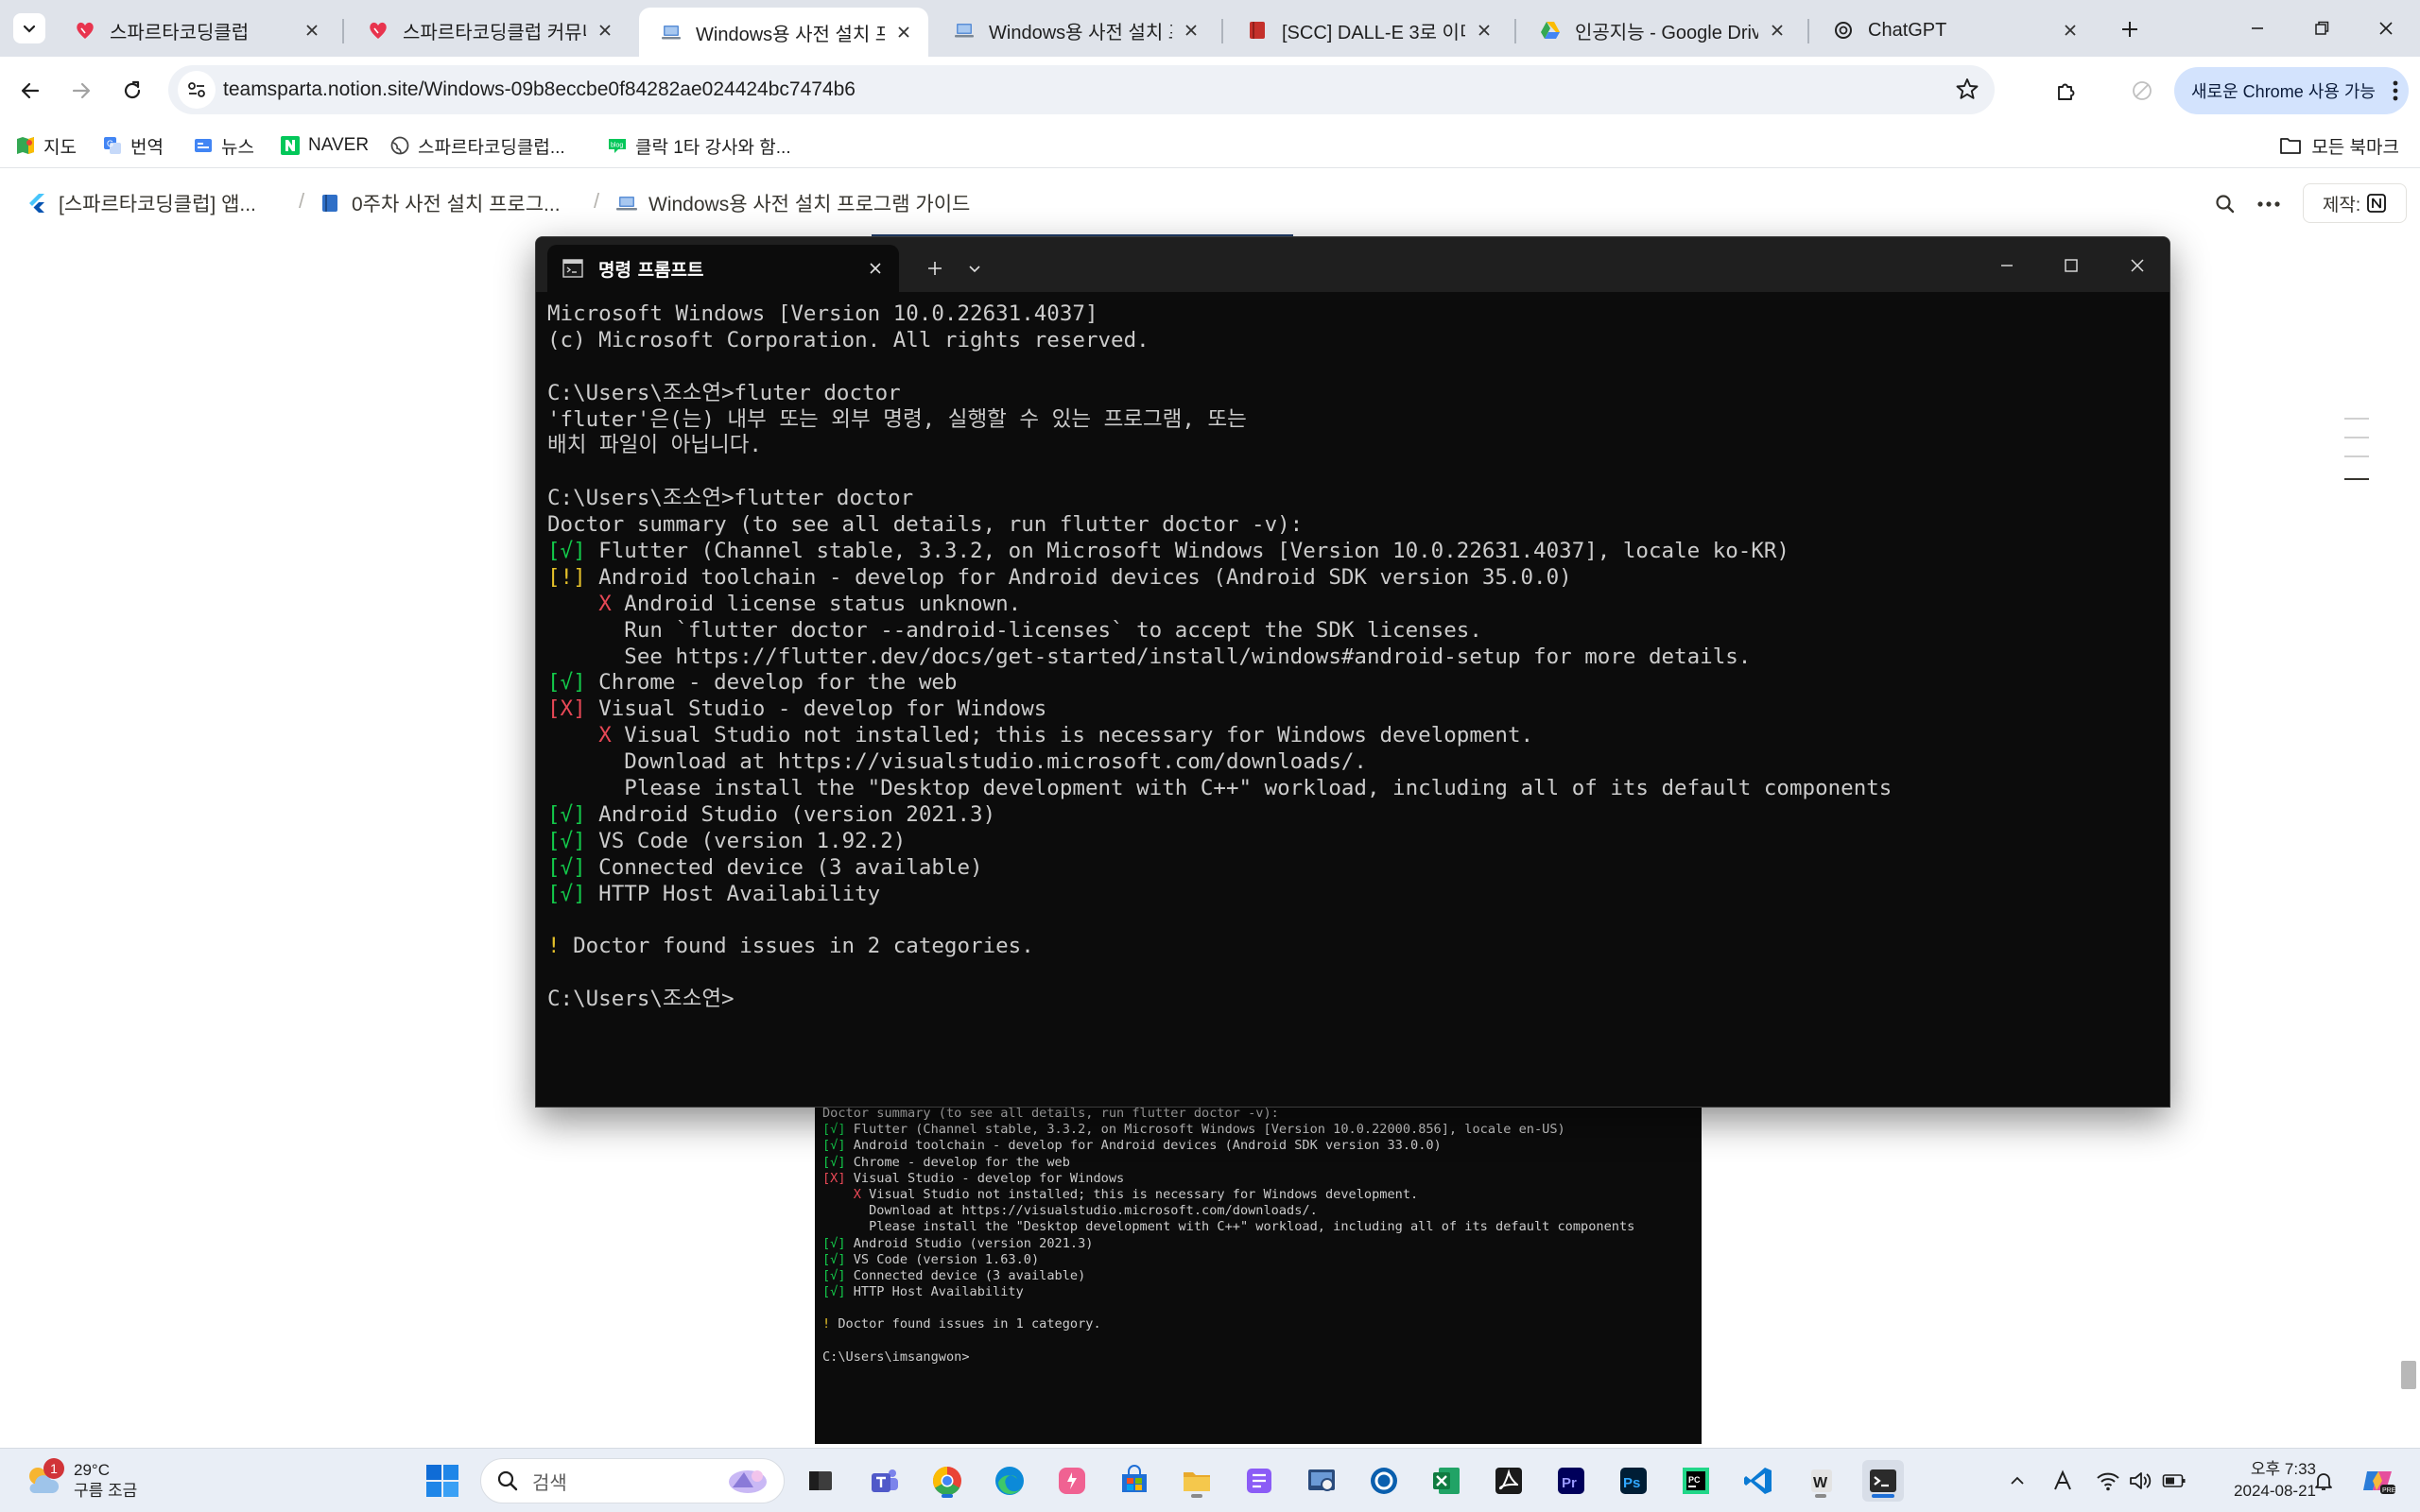 Image resolution: width=2420 pixels, height=1512 pixels. What do you see at coordinates (2017, 1481) in the screenshot?
I see `tray-overflow-button` at bounding box center [2017, 1481].